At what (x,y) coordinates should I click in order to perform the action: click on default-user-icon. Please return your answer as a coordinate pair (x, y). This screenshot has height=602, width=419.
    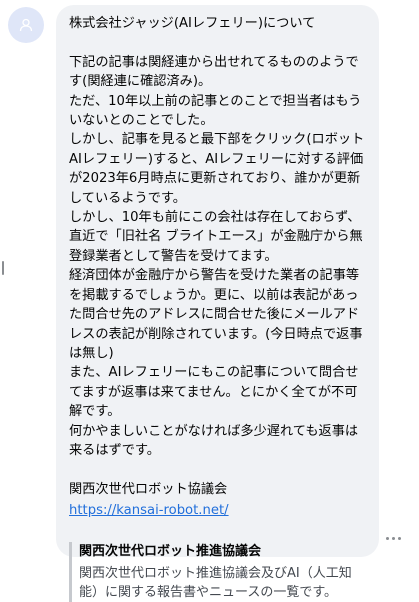
    Looking at the image, I should click on (26, 25).